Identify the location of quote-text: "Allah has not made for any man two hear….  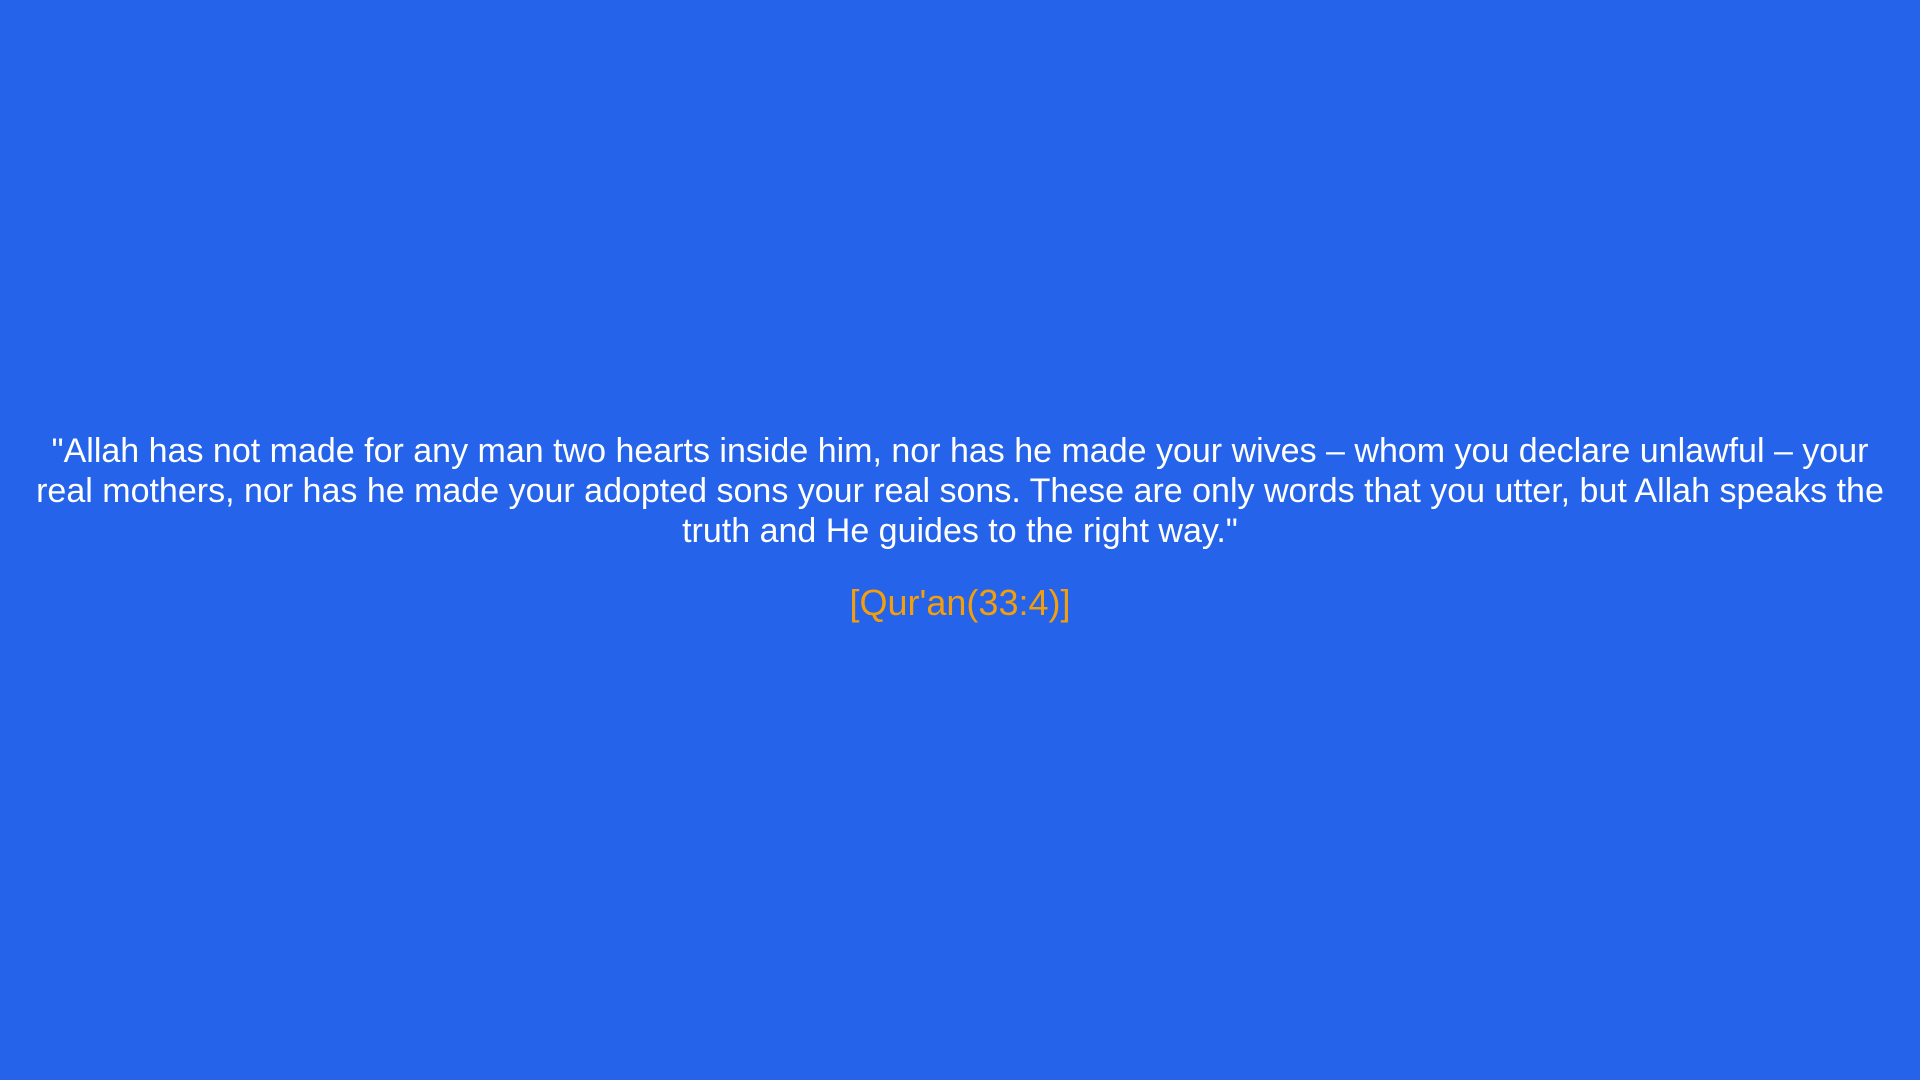
(960, 491).